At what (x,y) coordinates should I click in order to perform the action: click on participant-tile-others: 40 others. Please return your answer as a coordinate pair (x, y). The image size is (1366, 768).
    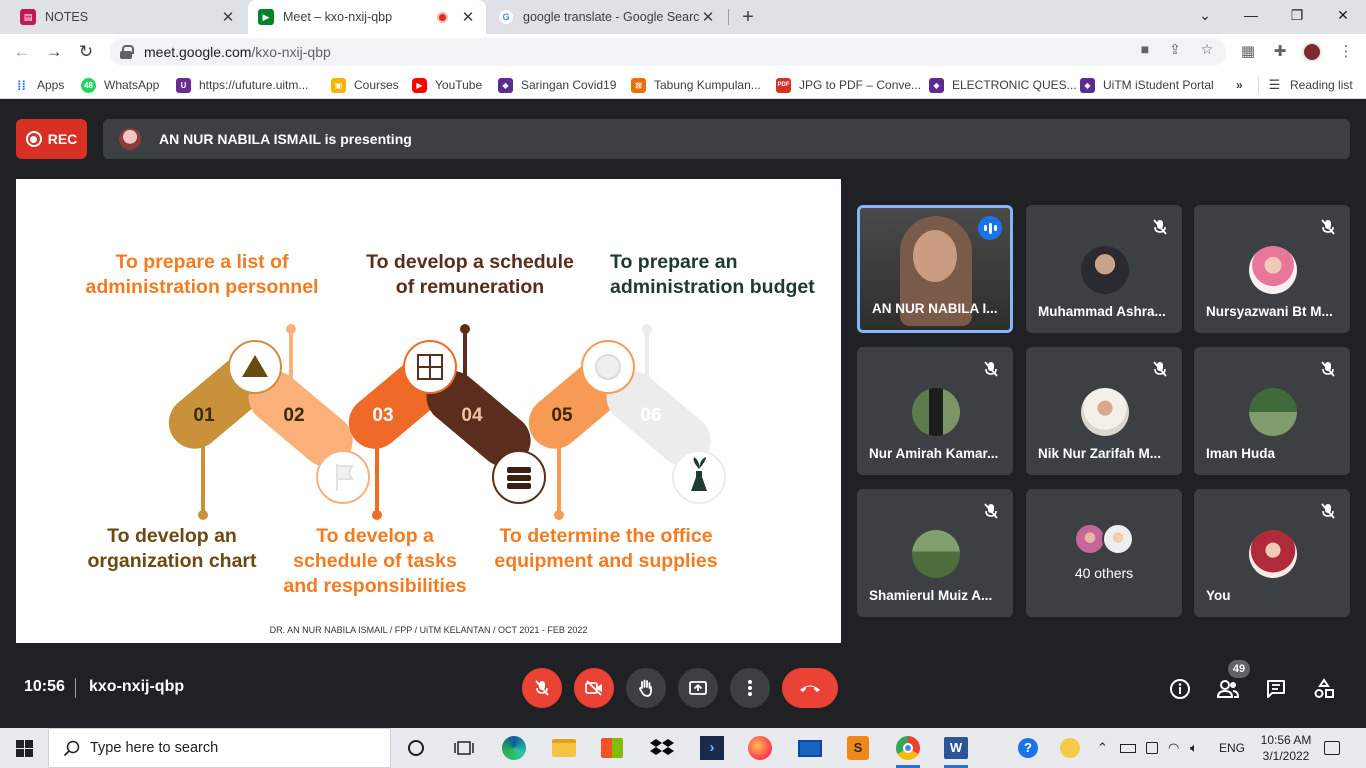
    Looking at the image, I should click on (1104, 553).